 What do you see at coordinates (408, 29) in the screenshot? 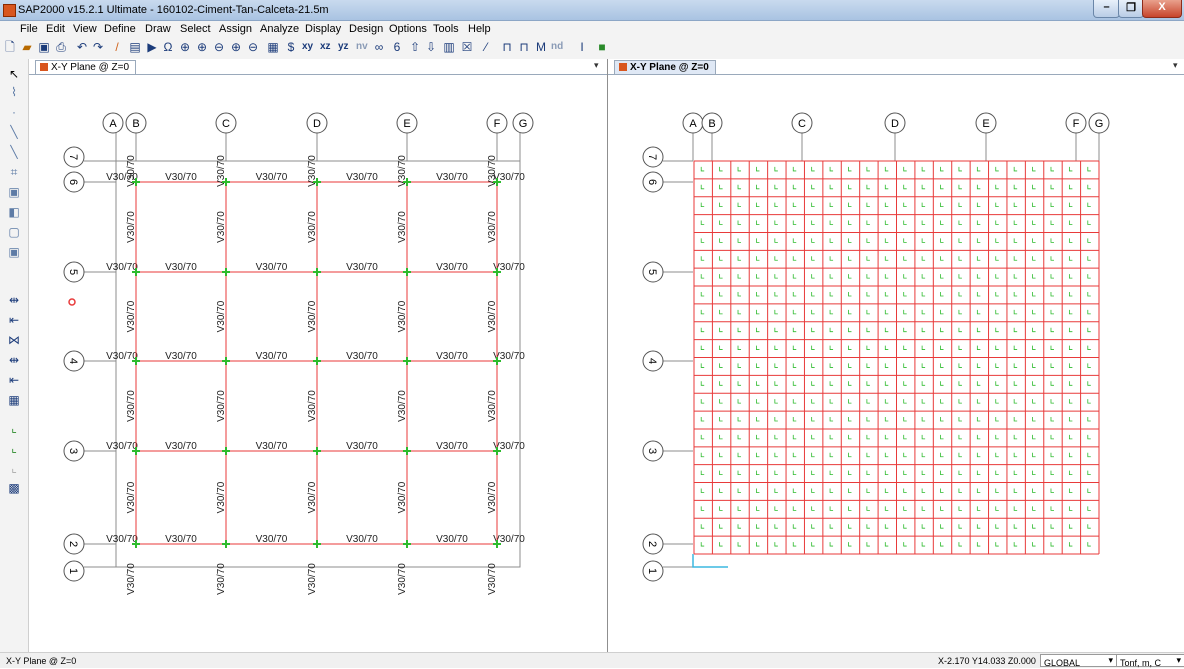
I see `menu-options: Options` at bounding box center [408, 29].